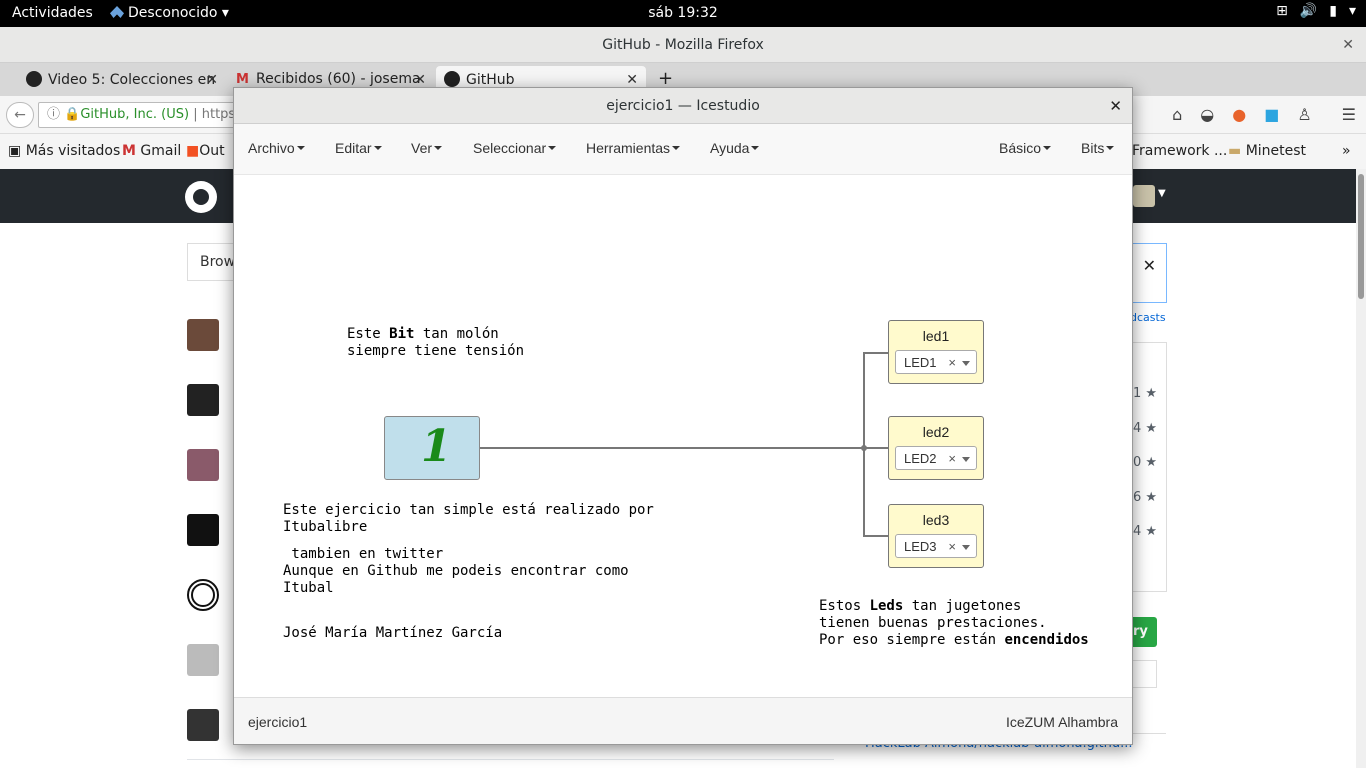 This screenshot has height=768, width=1366. Describe the element at coordinates (1148, 317) in the screenshot. I see `podcasts-link: dcasts` at that location.